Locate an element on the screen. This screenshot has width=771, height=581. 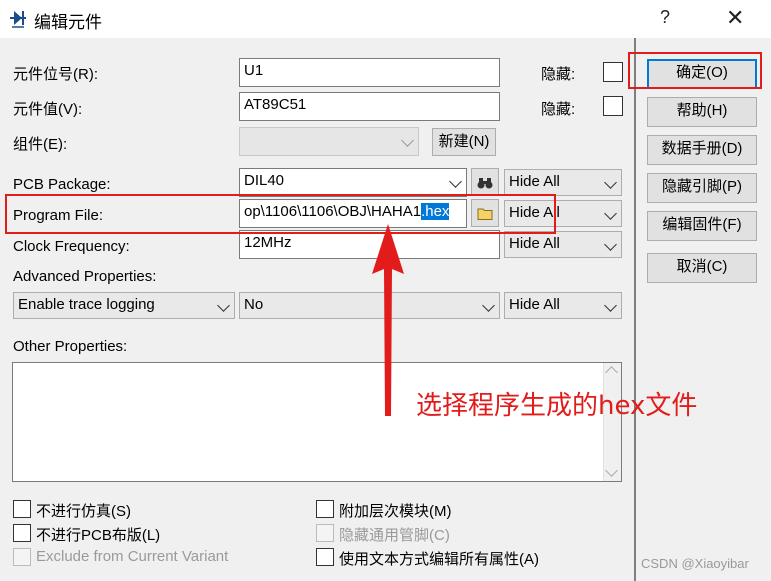
pcb-select: DIL40 is located at coordinates (353, 182).